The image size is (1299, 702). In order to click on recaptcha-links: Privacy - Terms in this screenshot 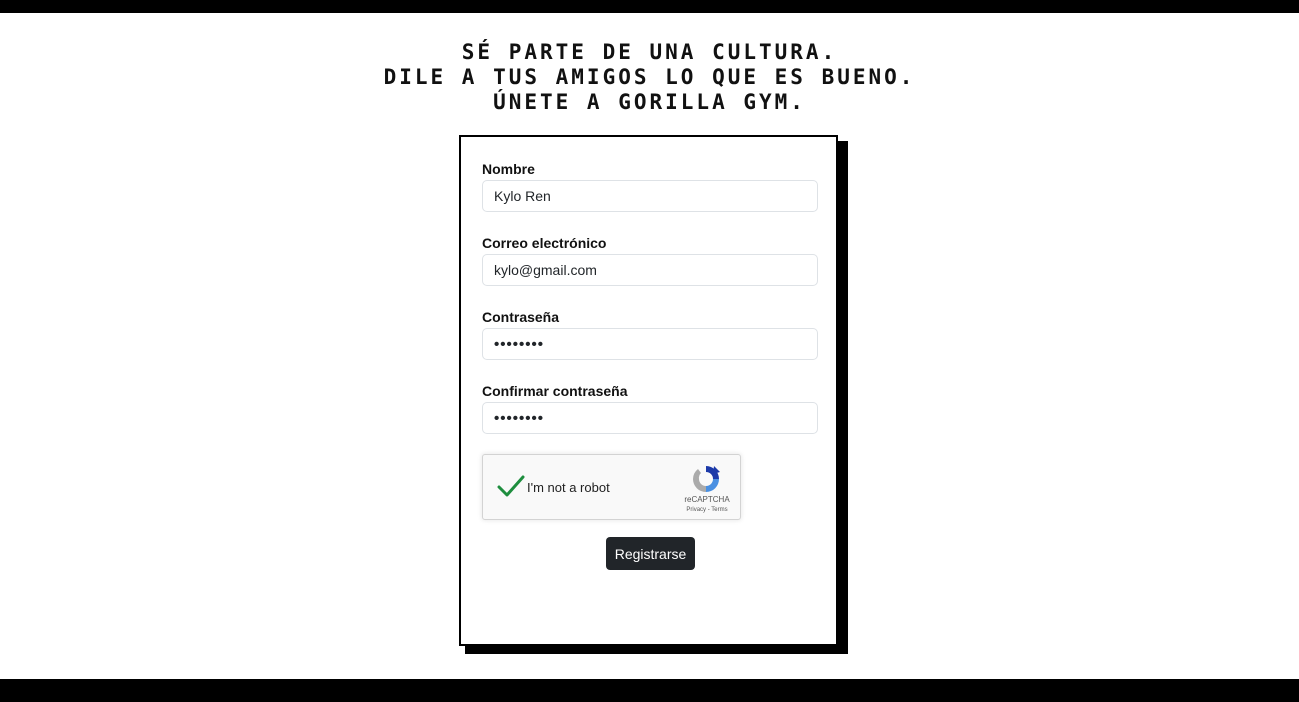, I will do `click(707, 510)`.